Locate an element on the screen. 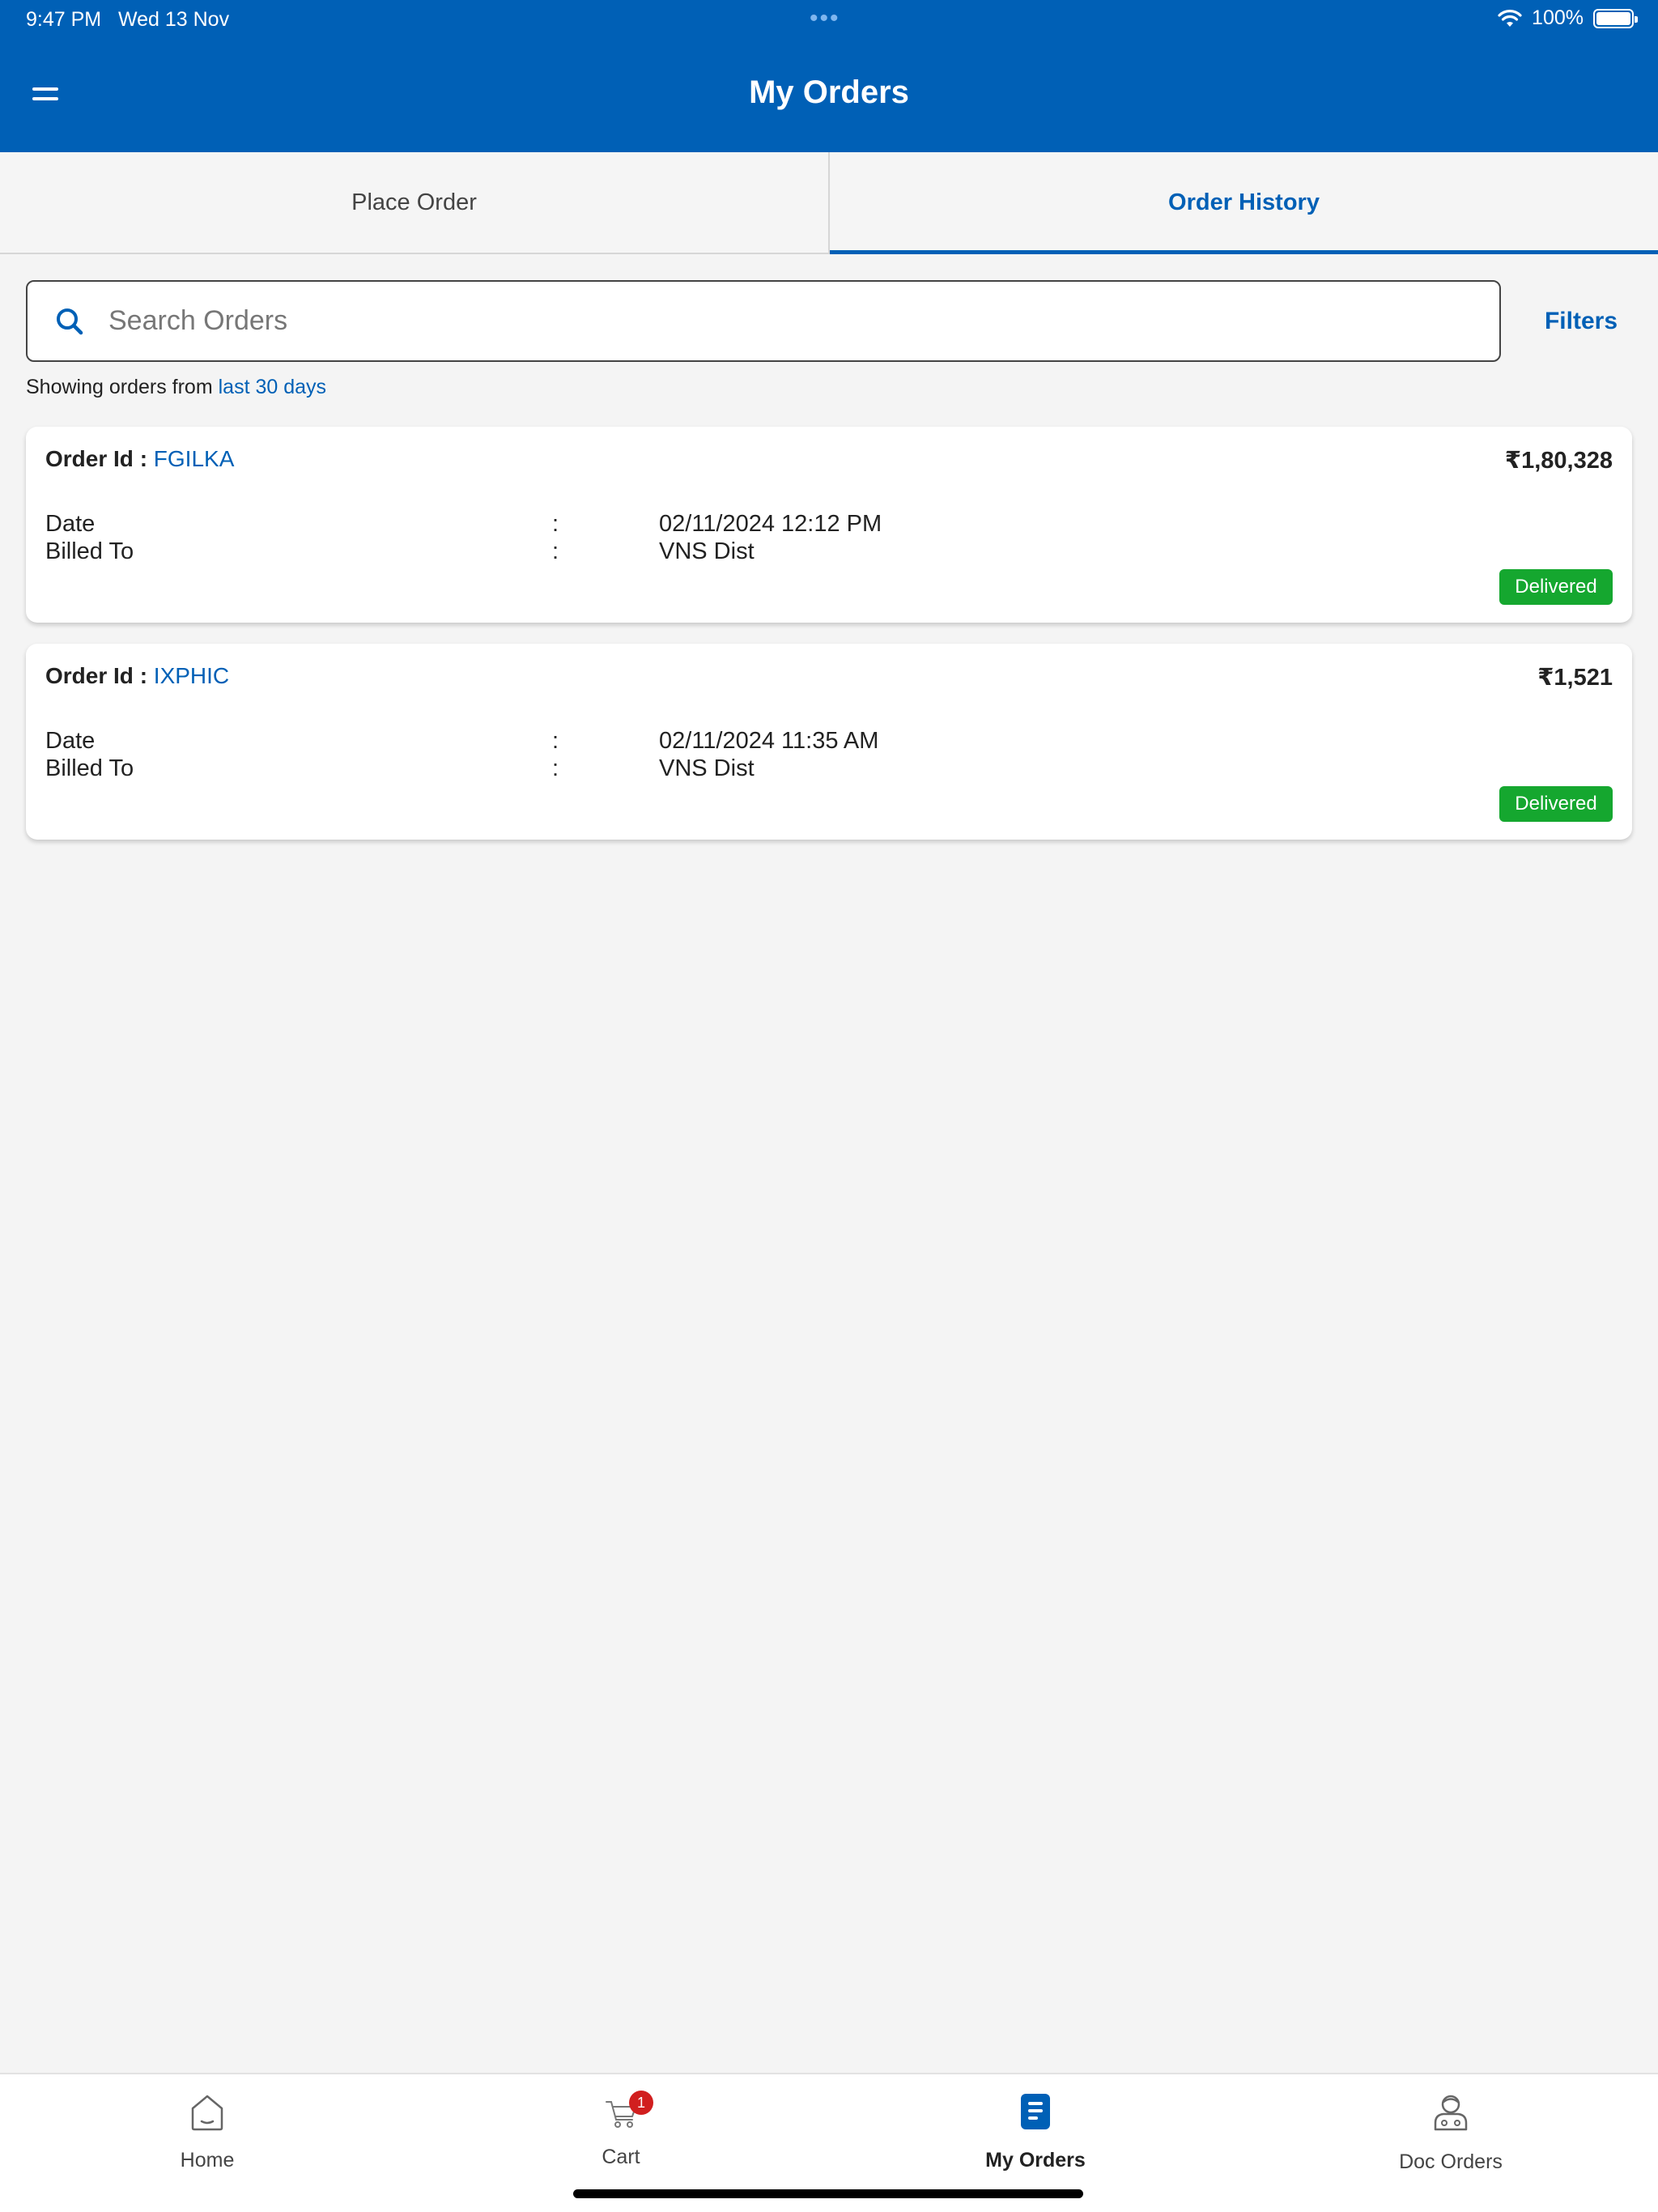  nav-cart-label: Cart is located at coordinates (621, 2157).